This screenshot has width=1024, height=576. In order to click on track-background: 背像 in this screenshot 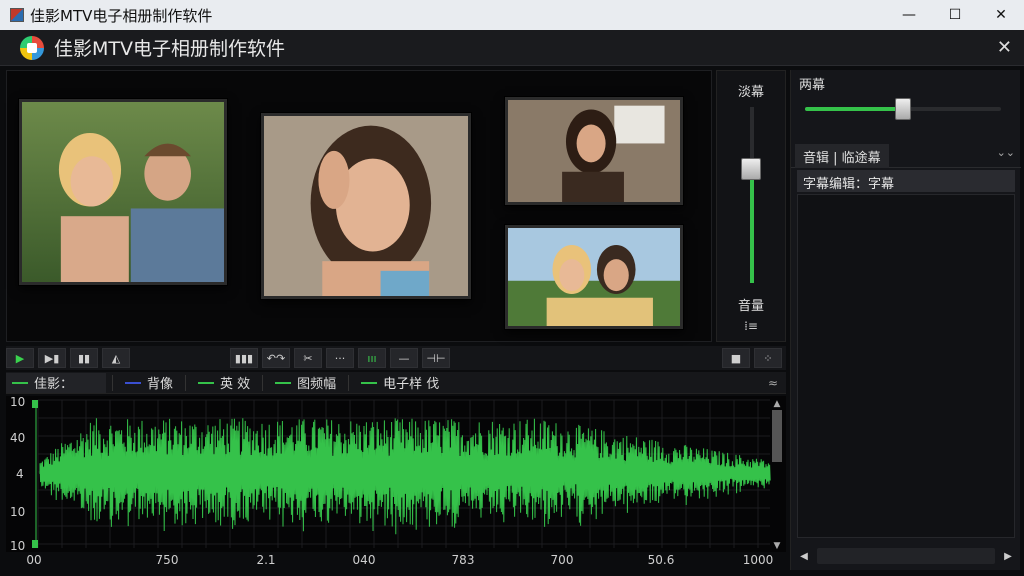, I will do `click(149, 383)`.